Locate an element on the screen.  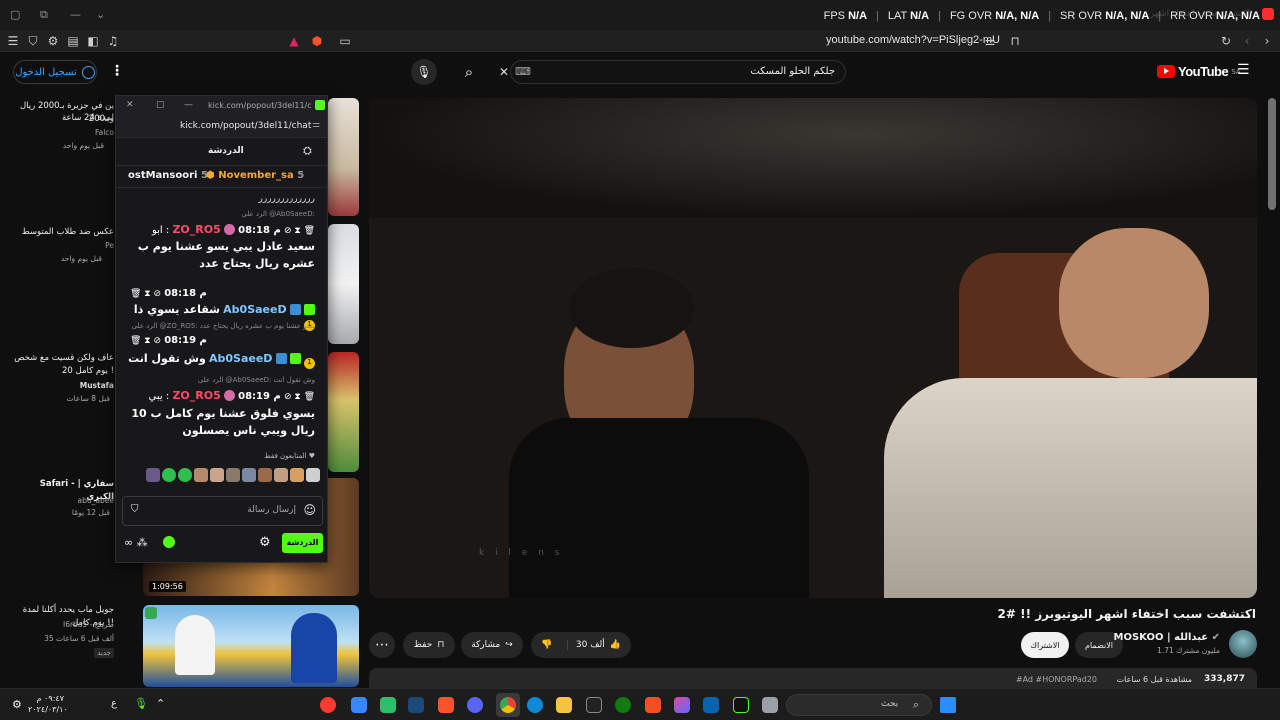
related-channel-5: I6rba5 - طرباخ is located at coordinates (88, 624).